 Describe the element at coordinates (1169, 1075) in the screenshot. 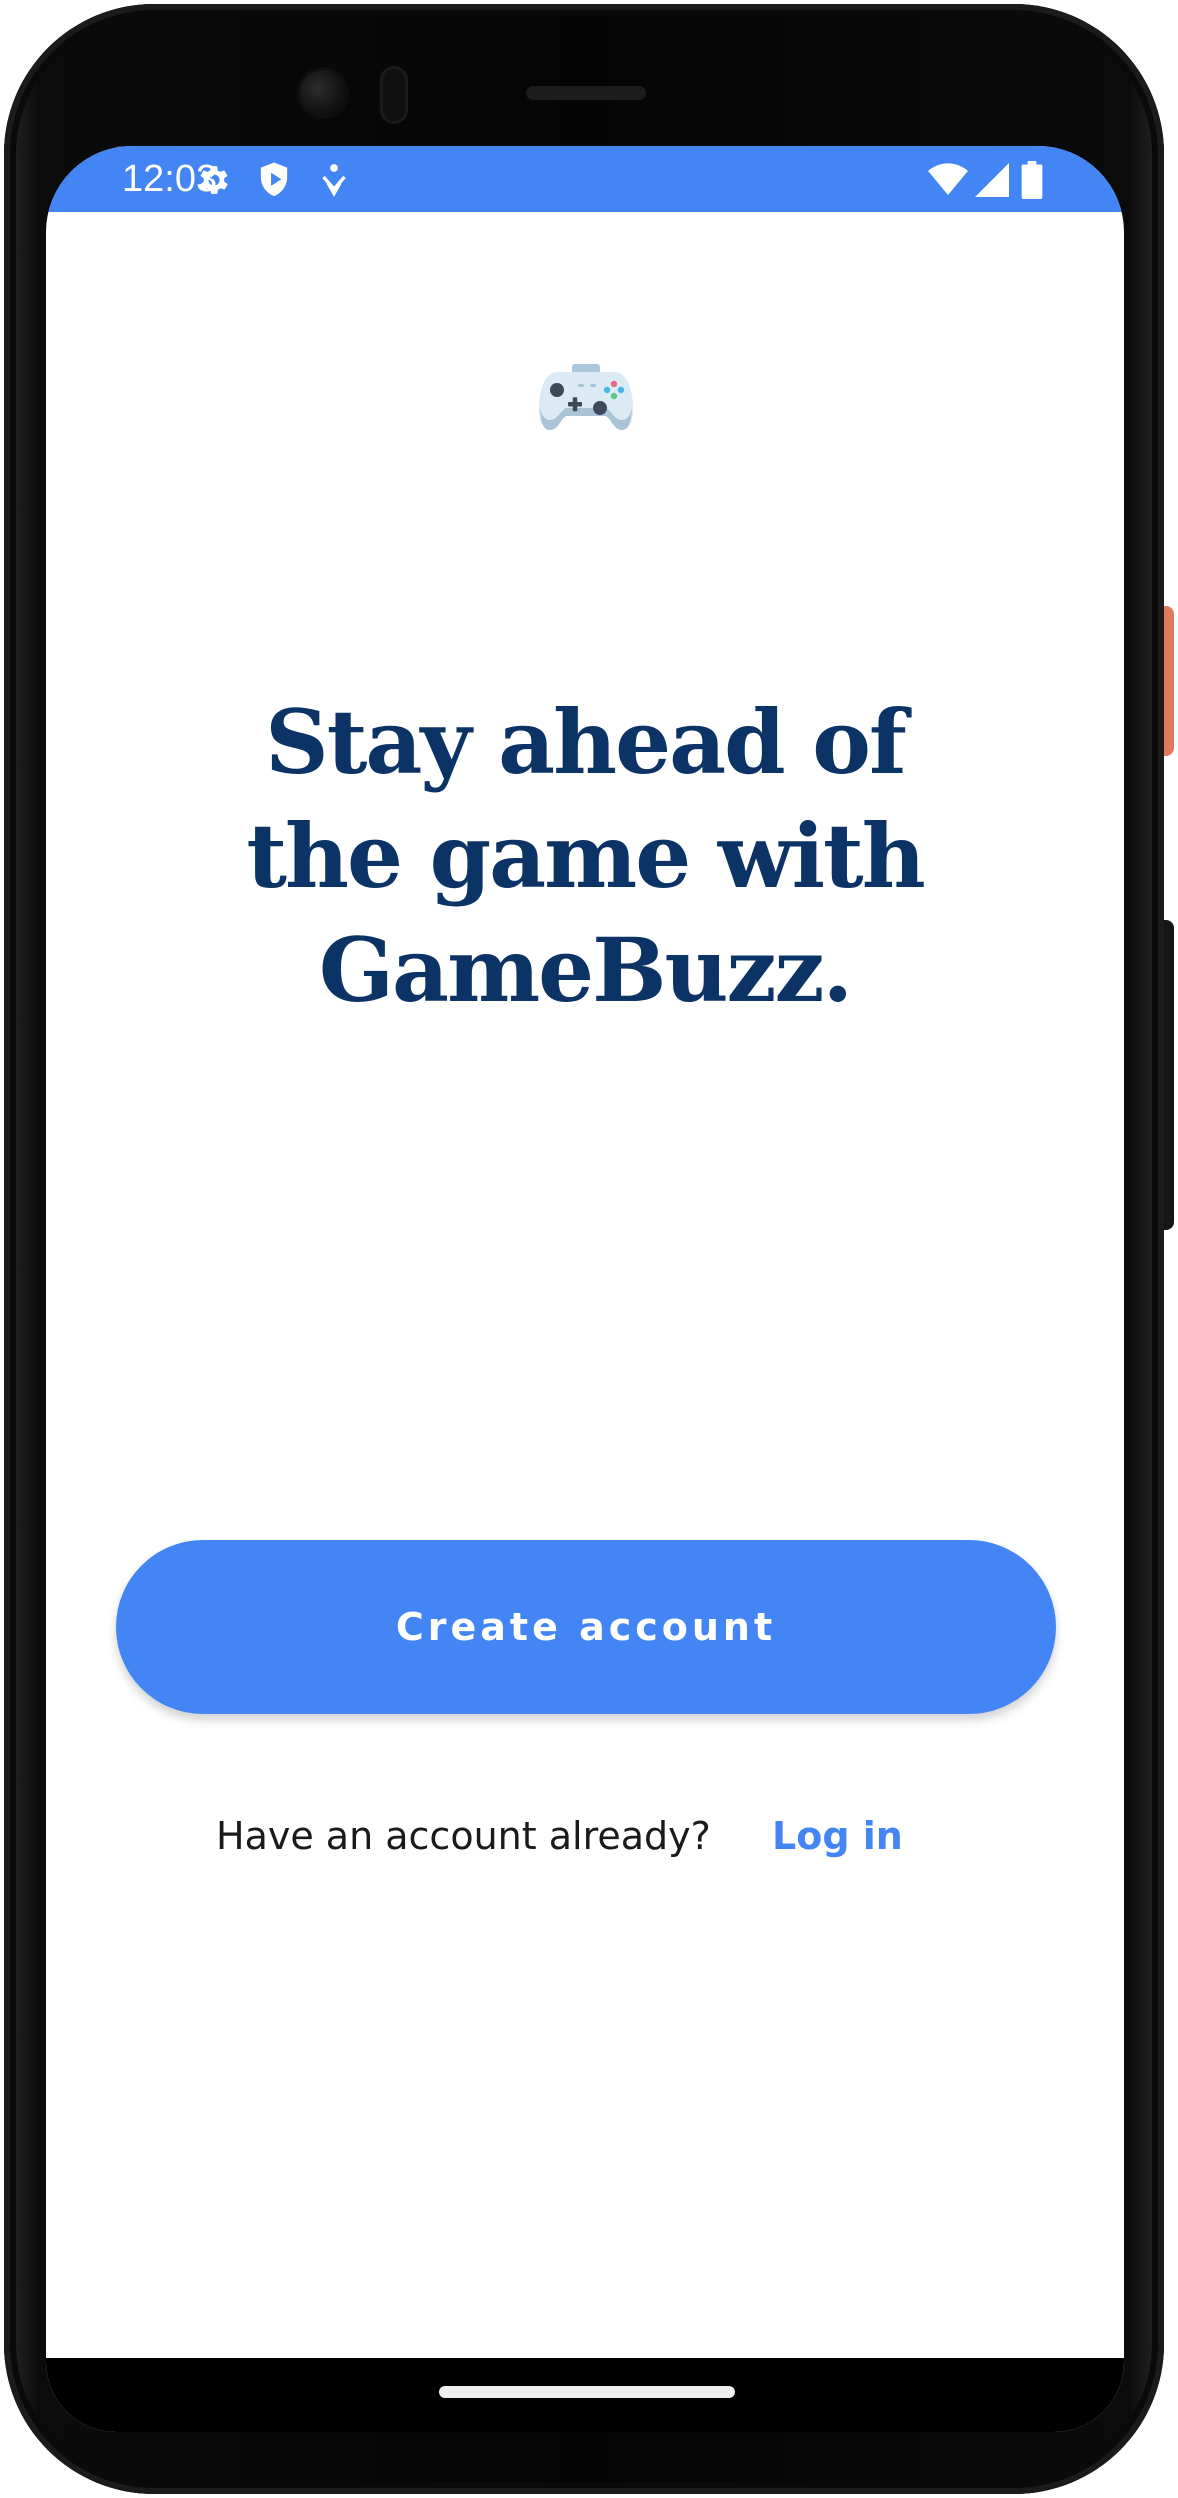

I see `volume-button` at that location.